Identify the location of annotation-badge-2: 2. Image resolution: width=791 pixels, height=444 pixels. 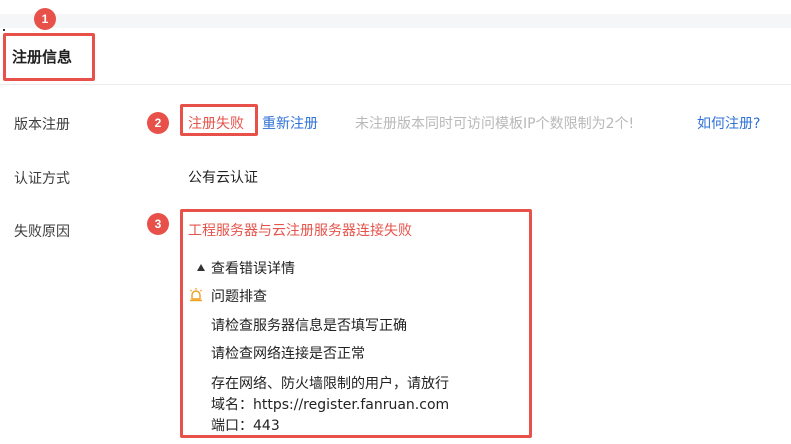
(158, 123).